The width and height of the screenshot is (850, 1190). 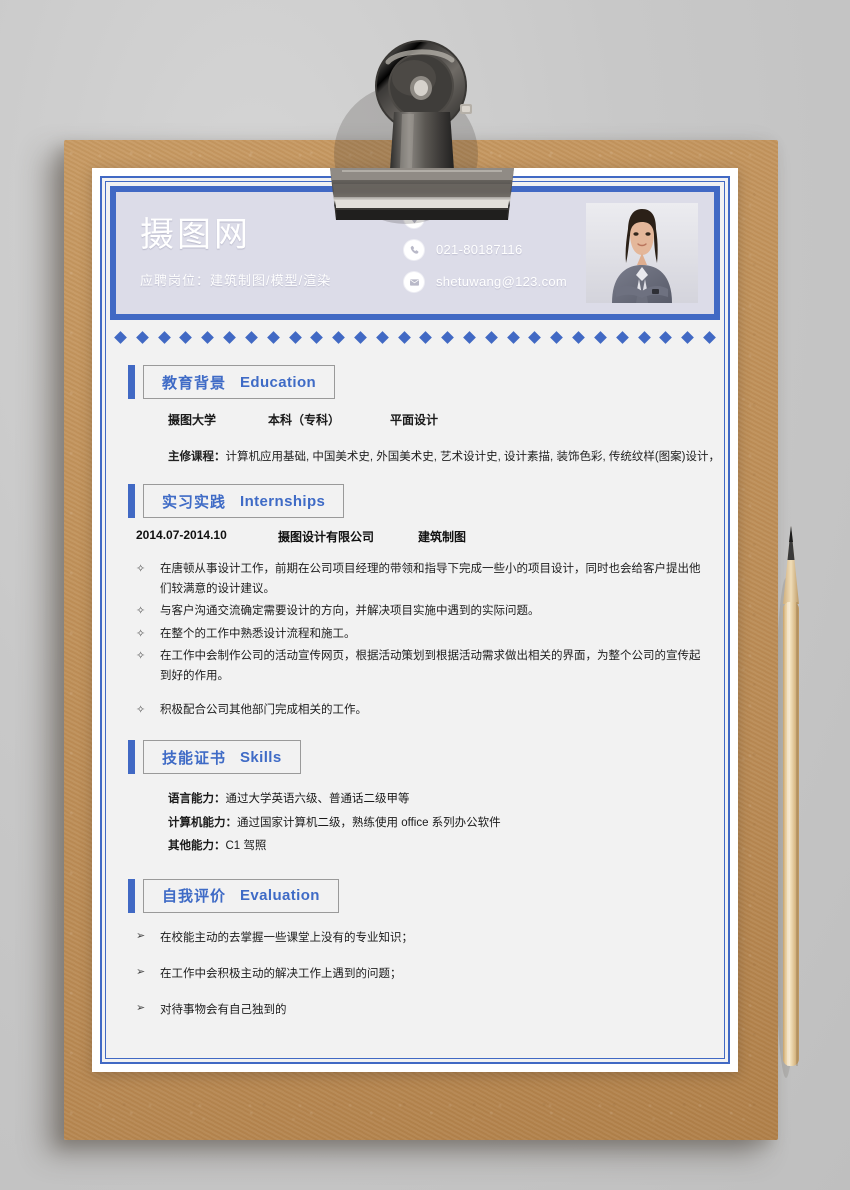 I want to click on section-title-en: Internships, so click(x=283, y=501).